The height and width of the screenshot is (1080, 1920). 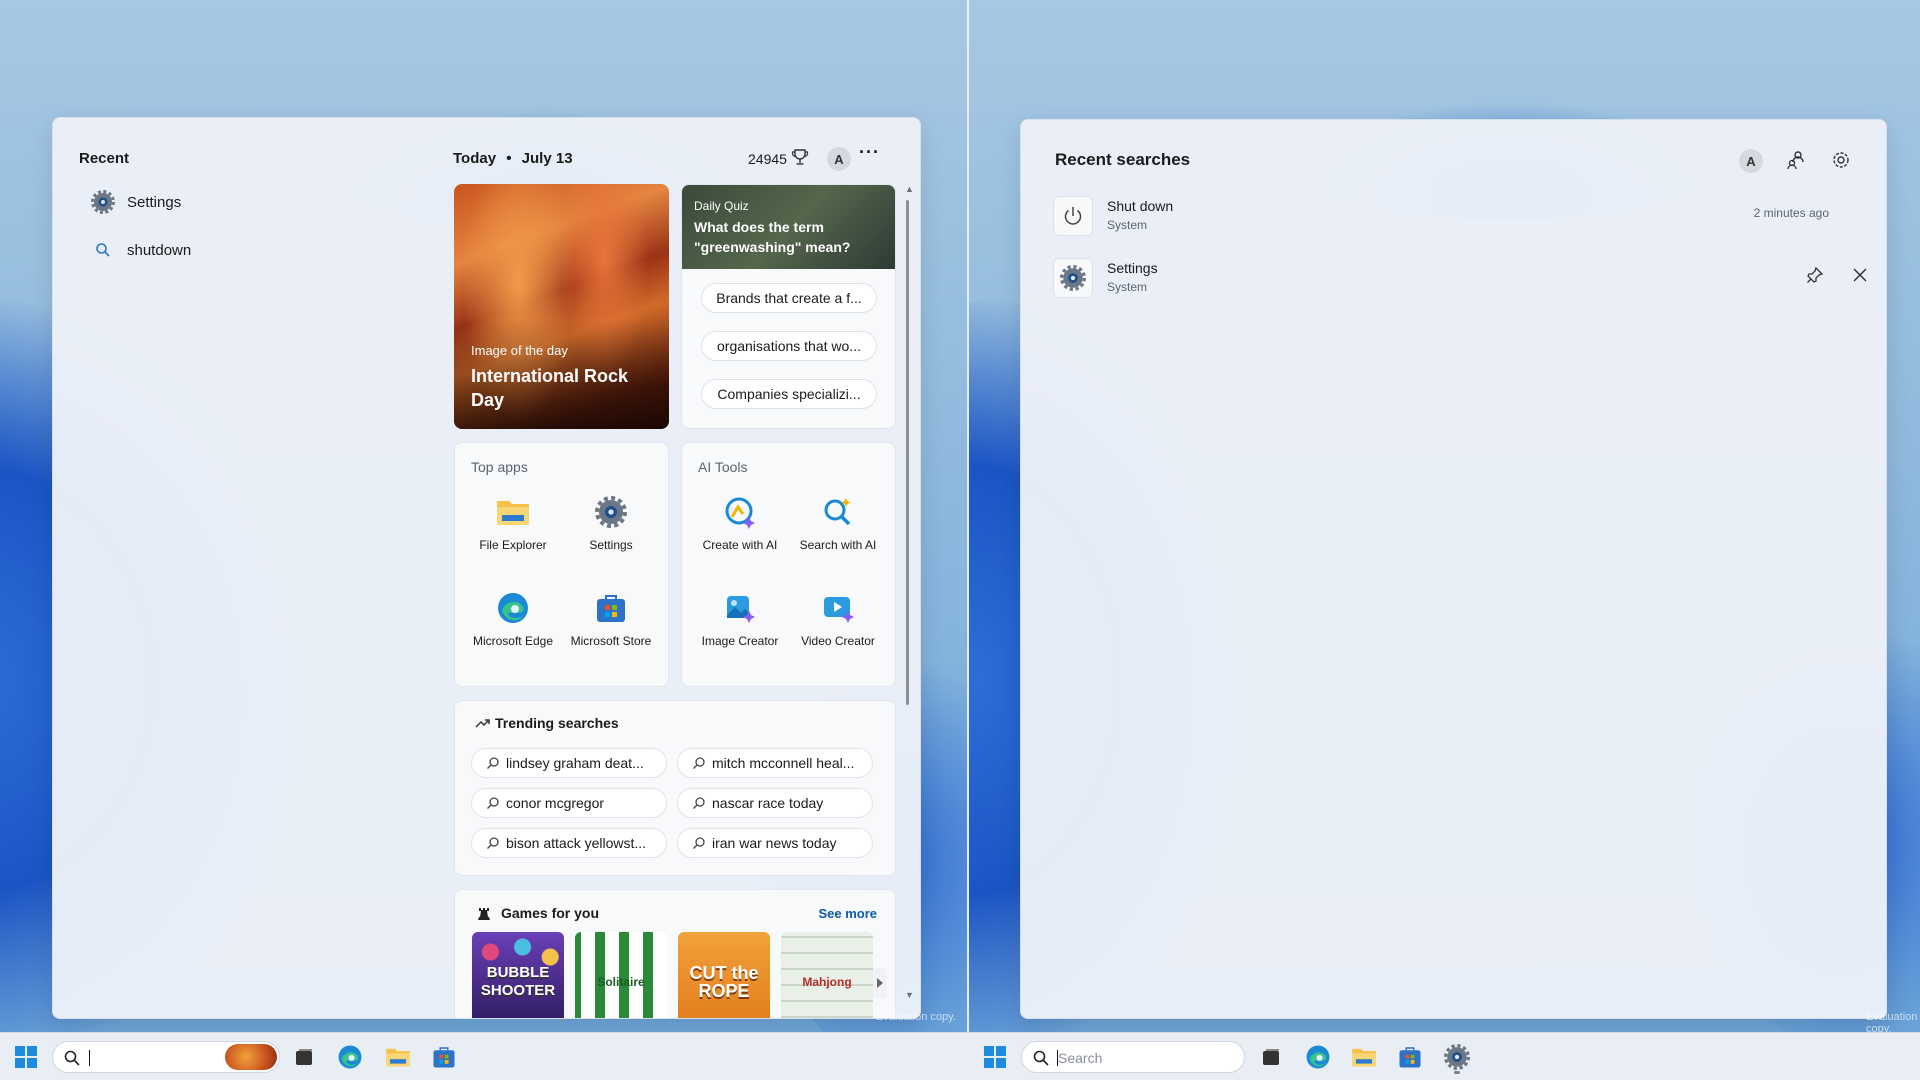 What do you see at coordinates (847, 913) in the screenshot?
I see `see-more-link: See more` at bounding box center [847, 913].